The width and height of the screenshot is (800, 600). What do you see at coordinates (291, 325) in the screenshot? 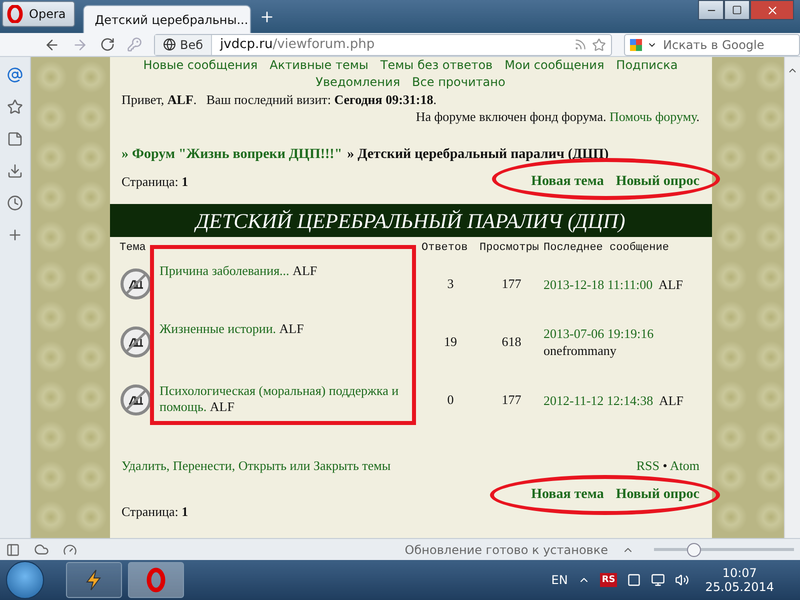
I see `topic-link: Жизненные истории. ALF` at bounding box center [291, 325].